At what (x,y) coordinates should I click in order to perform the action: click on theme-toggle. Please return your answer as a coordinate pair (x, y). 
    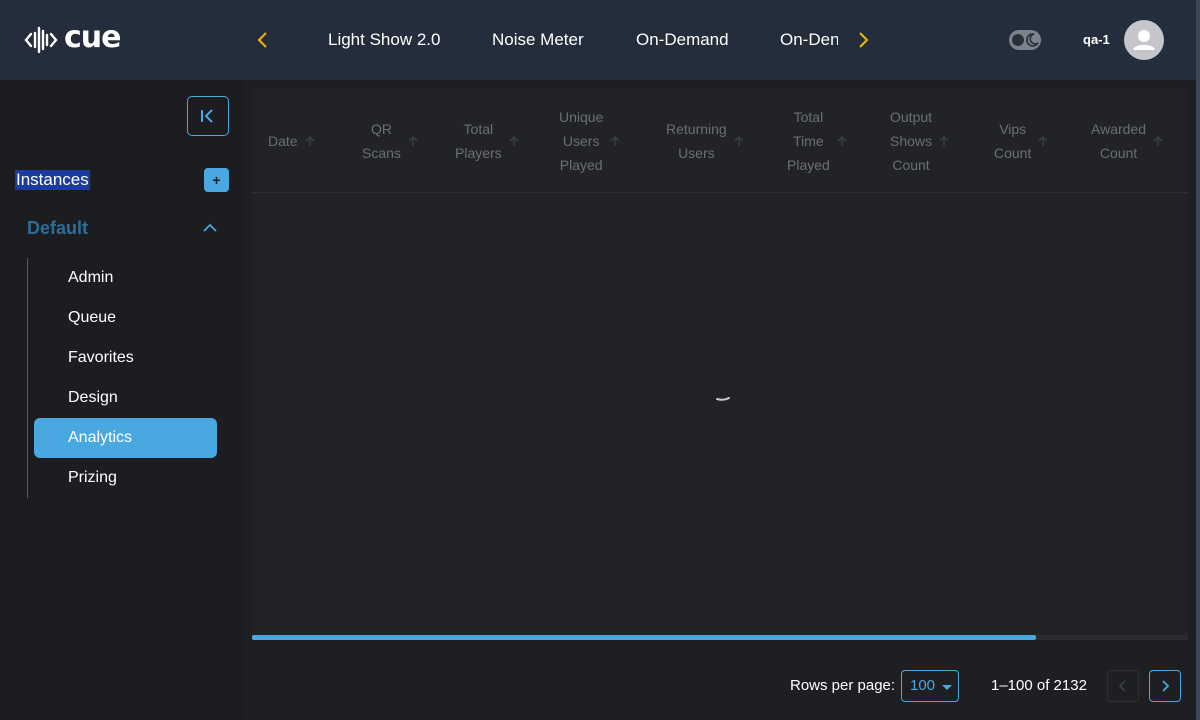
    Looking at the image, I should click on (1025, 40).